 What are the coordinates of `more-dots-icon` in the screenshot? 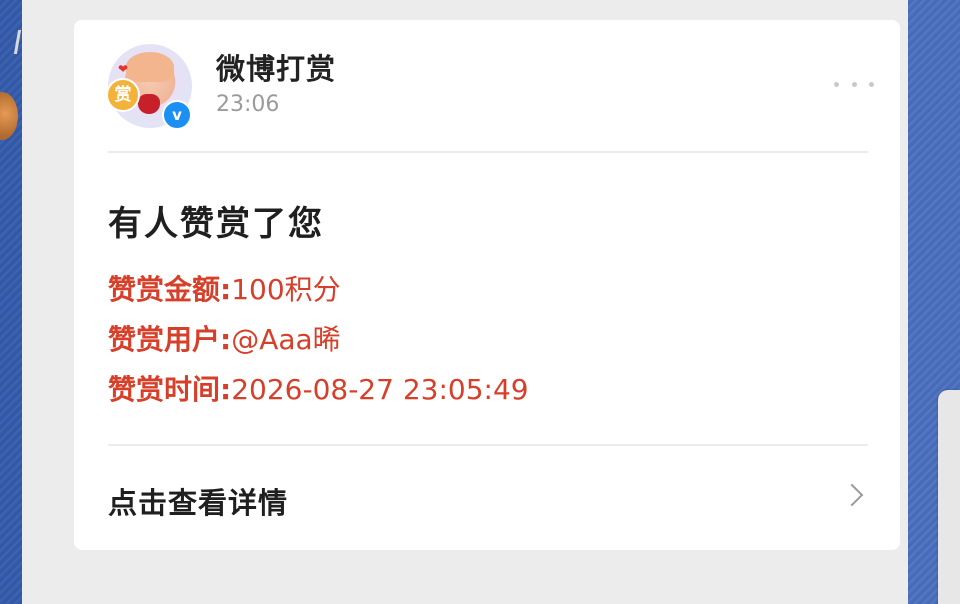 It's located at (854, 84).